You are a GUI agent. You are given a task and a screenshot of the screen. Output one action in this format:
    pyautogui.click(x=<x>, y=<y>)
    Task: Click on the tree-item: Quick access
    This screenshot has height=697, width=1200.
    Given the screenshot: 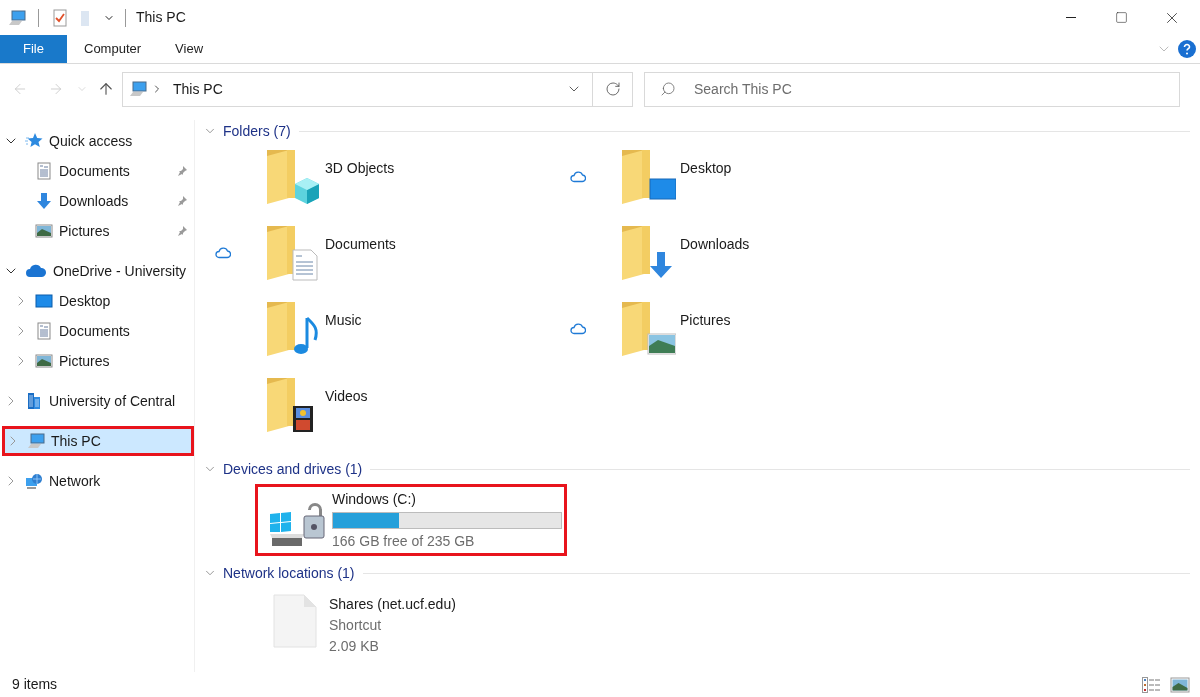 What is the action you would take?
    pyautogui.click(x=97, y=141)
    